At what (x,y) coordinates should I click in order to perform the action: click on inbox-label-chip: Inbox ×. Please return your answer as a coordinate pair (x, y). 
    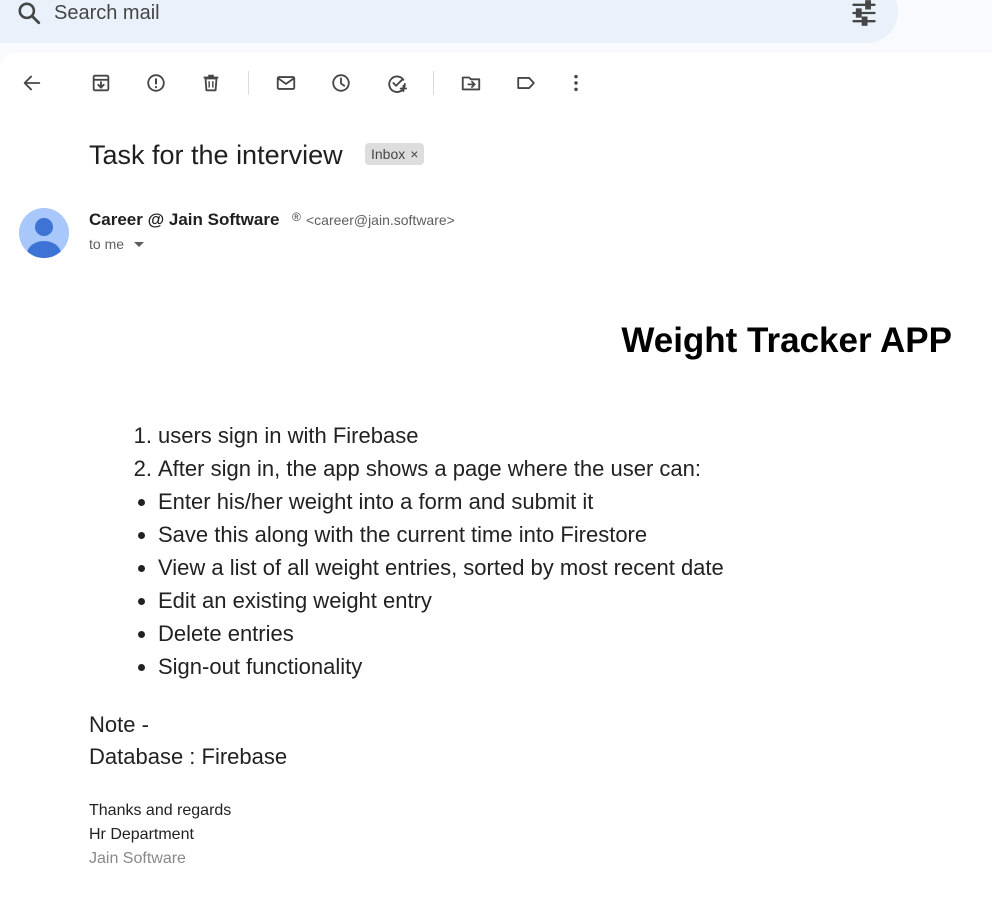
    Looking at the image, I should click on (395, 154).